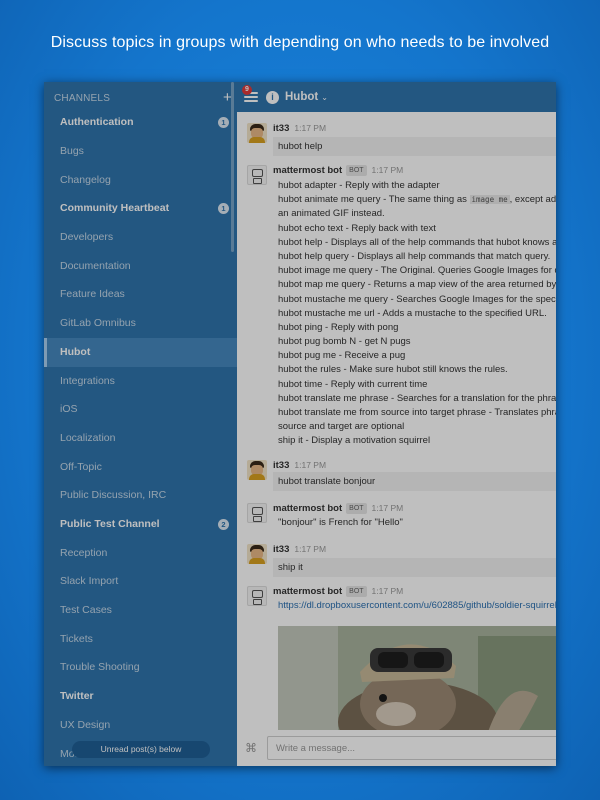  What do you see at coordinates (140, 610) in the screenshot?
I see `sidebar-item-test-cases: Test Cases` at bounding box center [140, 610].